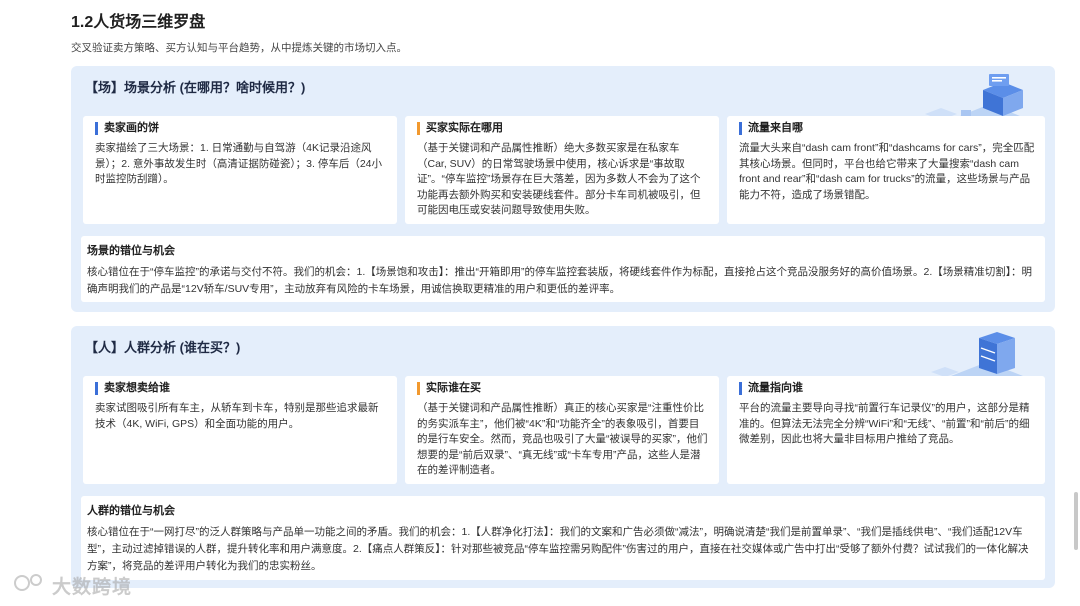 This screenshot has width=1080, height=606. Describe the element at coordinates (887, 388) in the screenshot. I see `column-title: 流量指向谁` at that location.